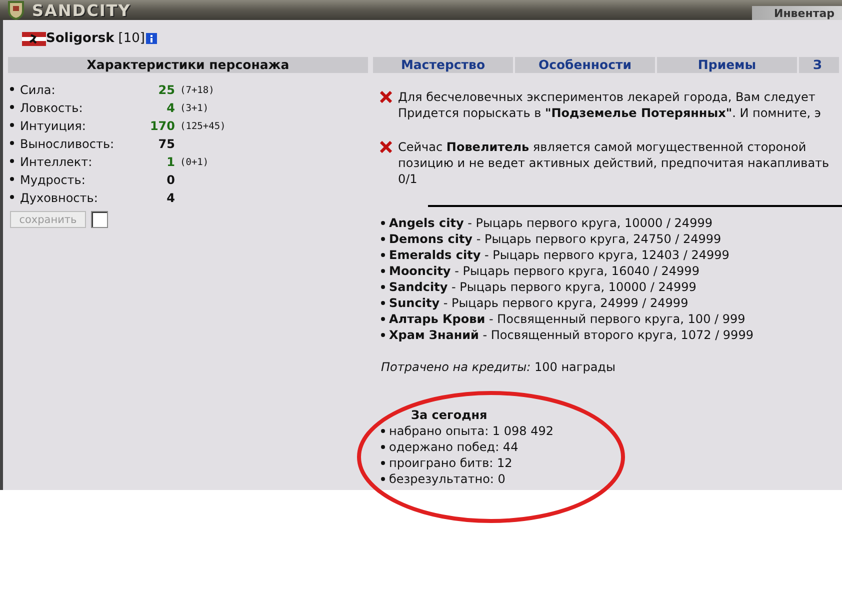 This screenshot has width=842, height=614. I want to click on stat-bonus: (3+1), so click(194, 108).